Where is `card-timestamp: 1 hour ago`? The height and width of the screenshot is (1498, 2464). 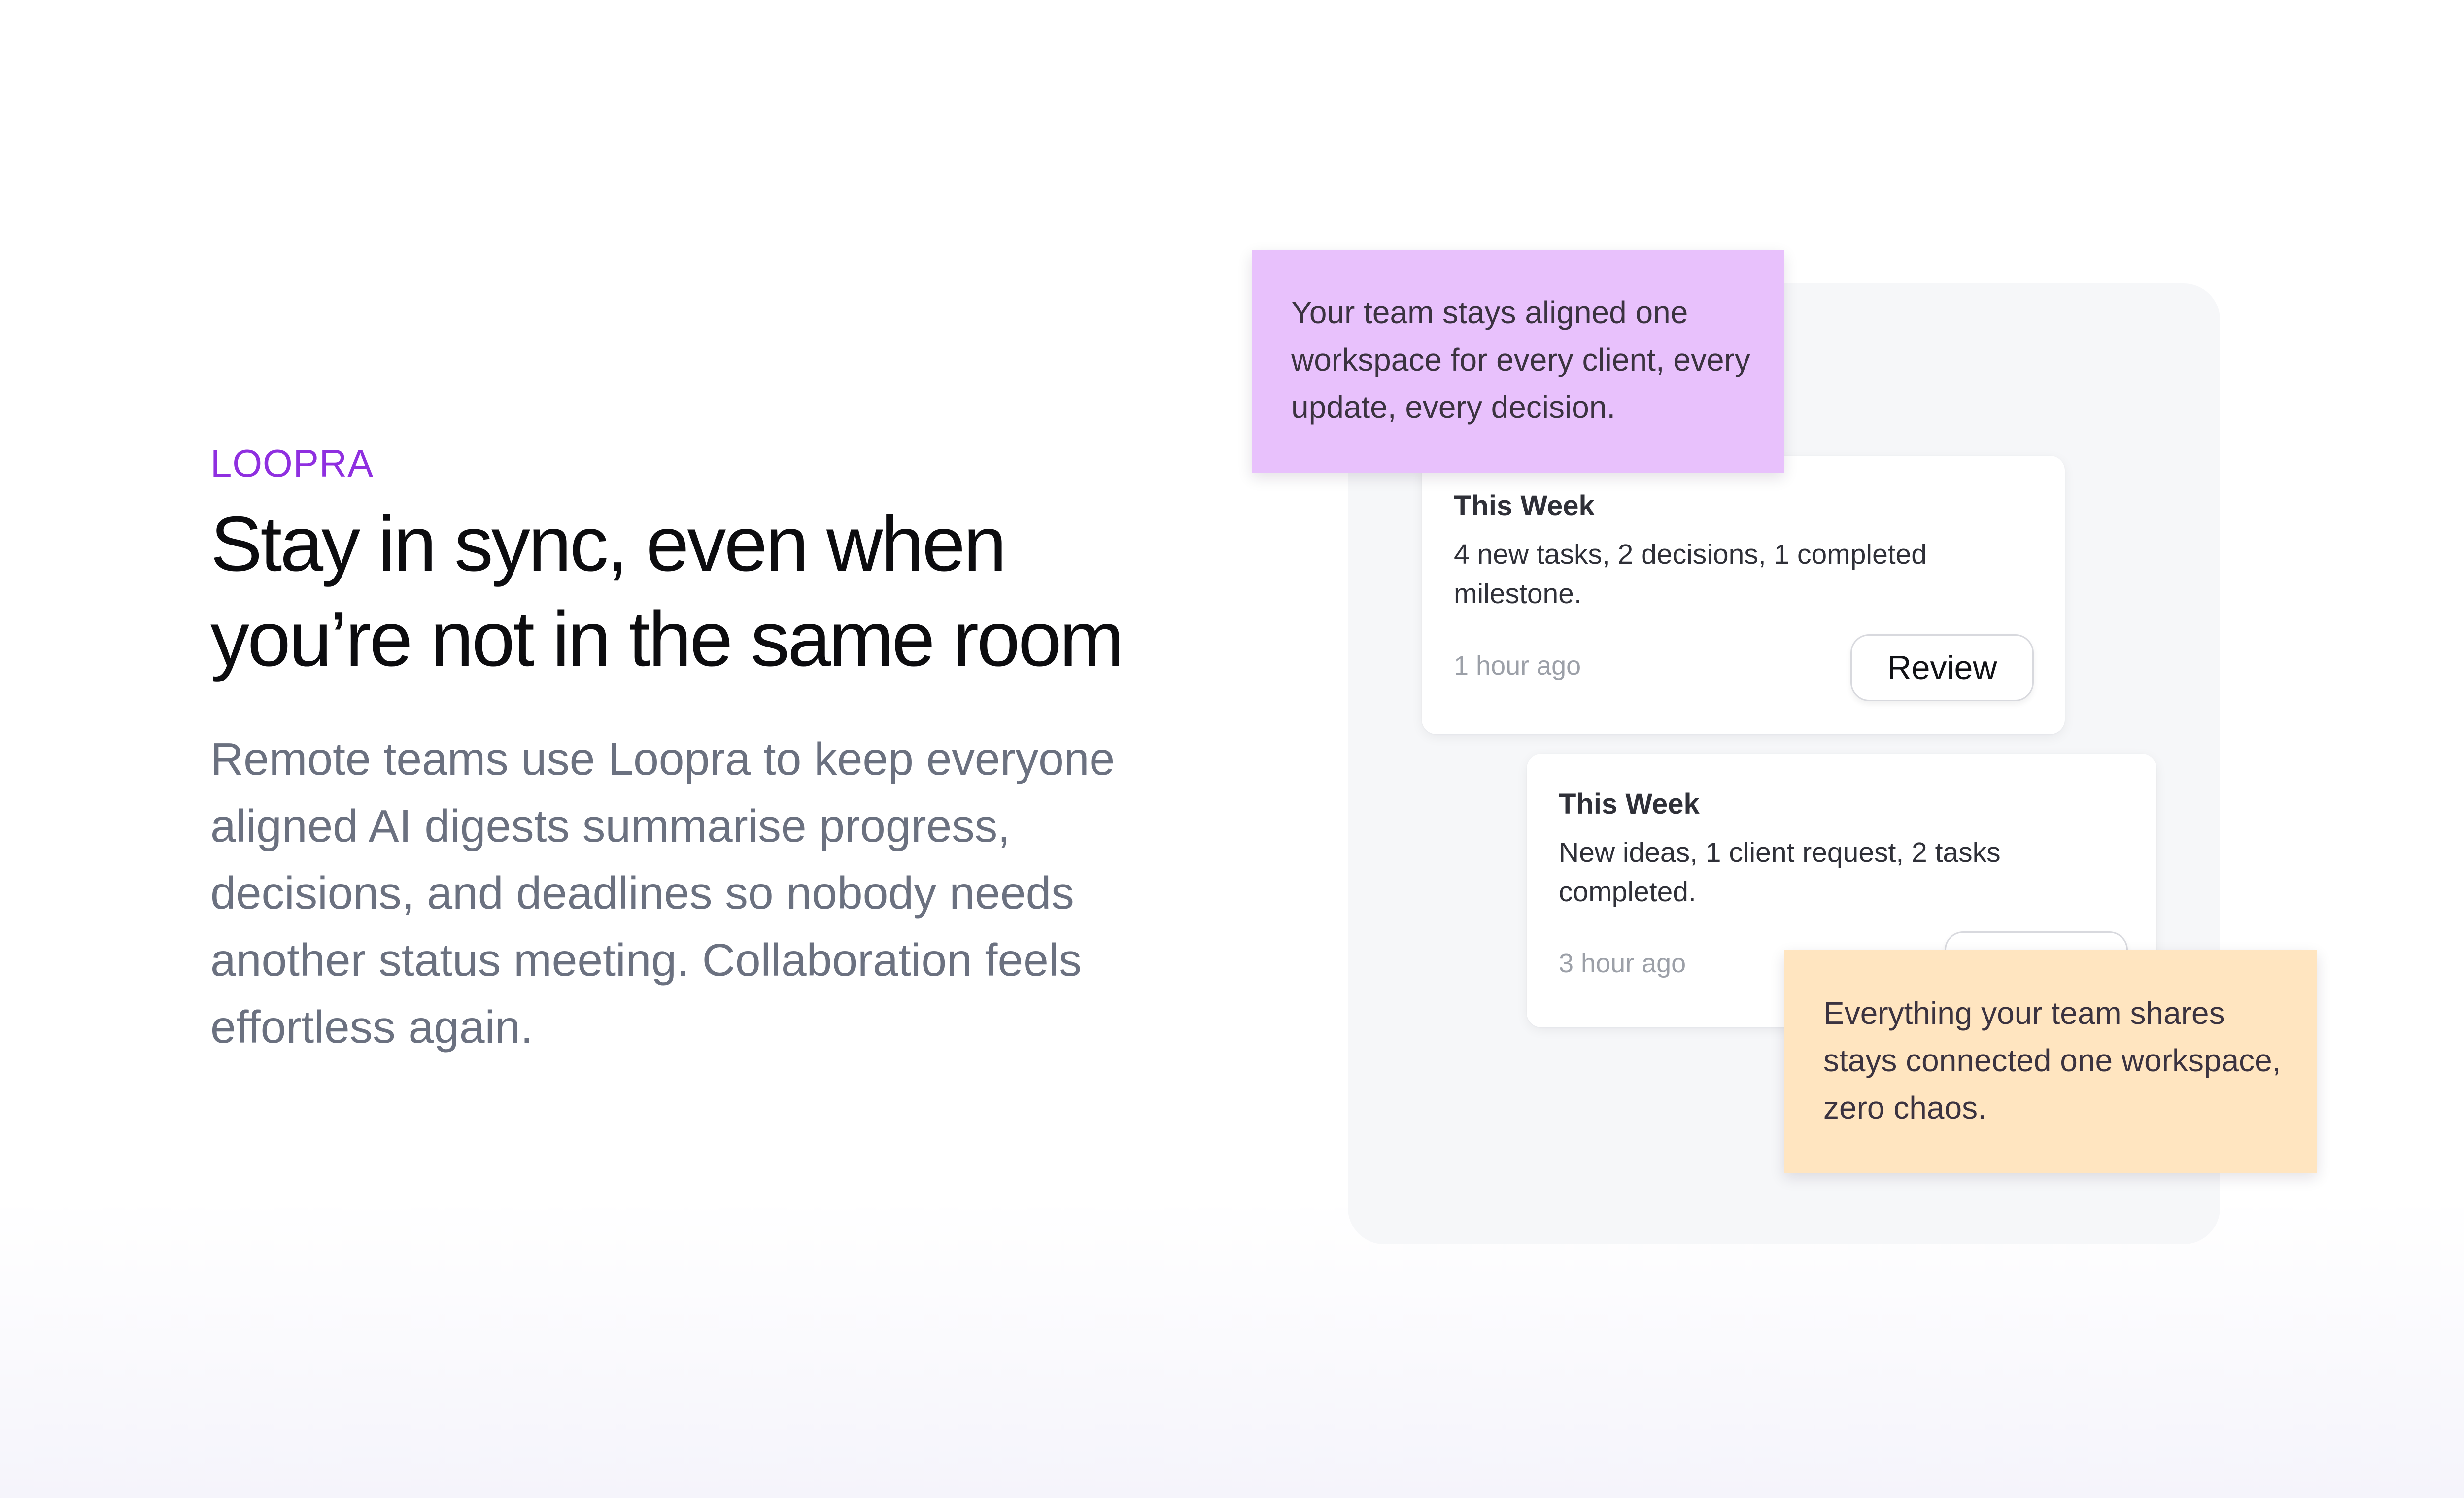
card-timestamp: 1 hour ago is located at coordinates (1517, 666).